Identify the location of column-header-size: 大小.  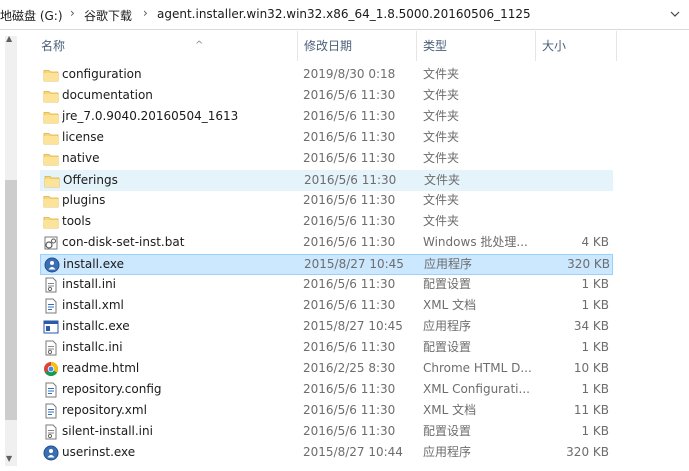
(576, 46).